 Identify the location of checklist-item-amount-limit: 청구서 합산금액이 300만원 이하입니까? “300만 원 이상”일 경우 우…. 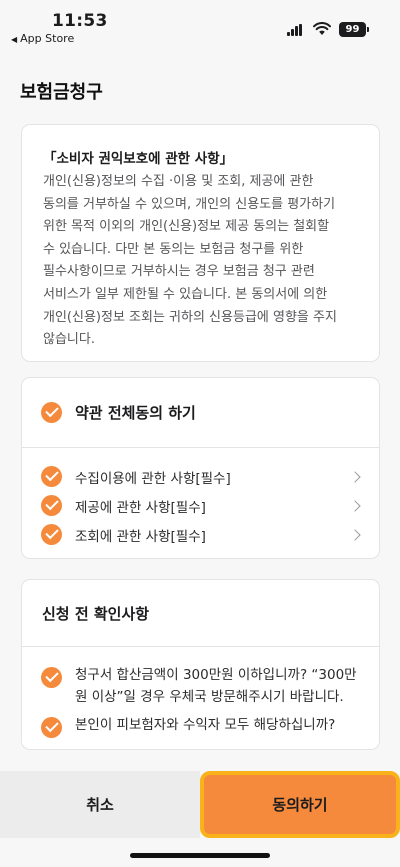
(200, 686).